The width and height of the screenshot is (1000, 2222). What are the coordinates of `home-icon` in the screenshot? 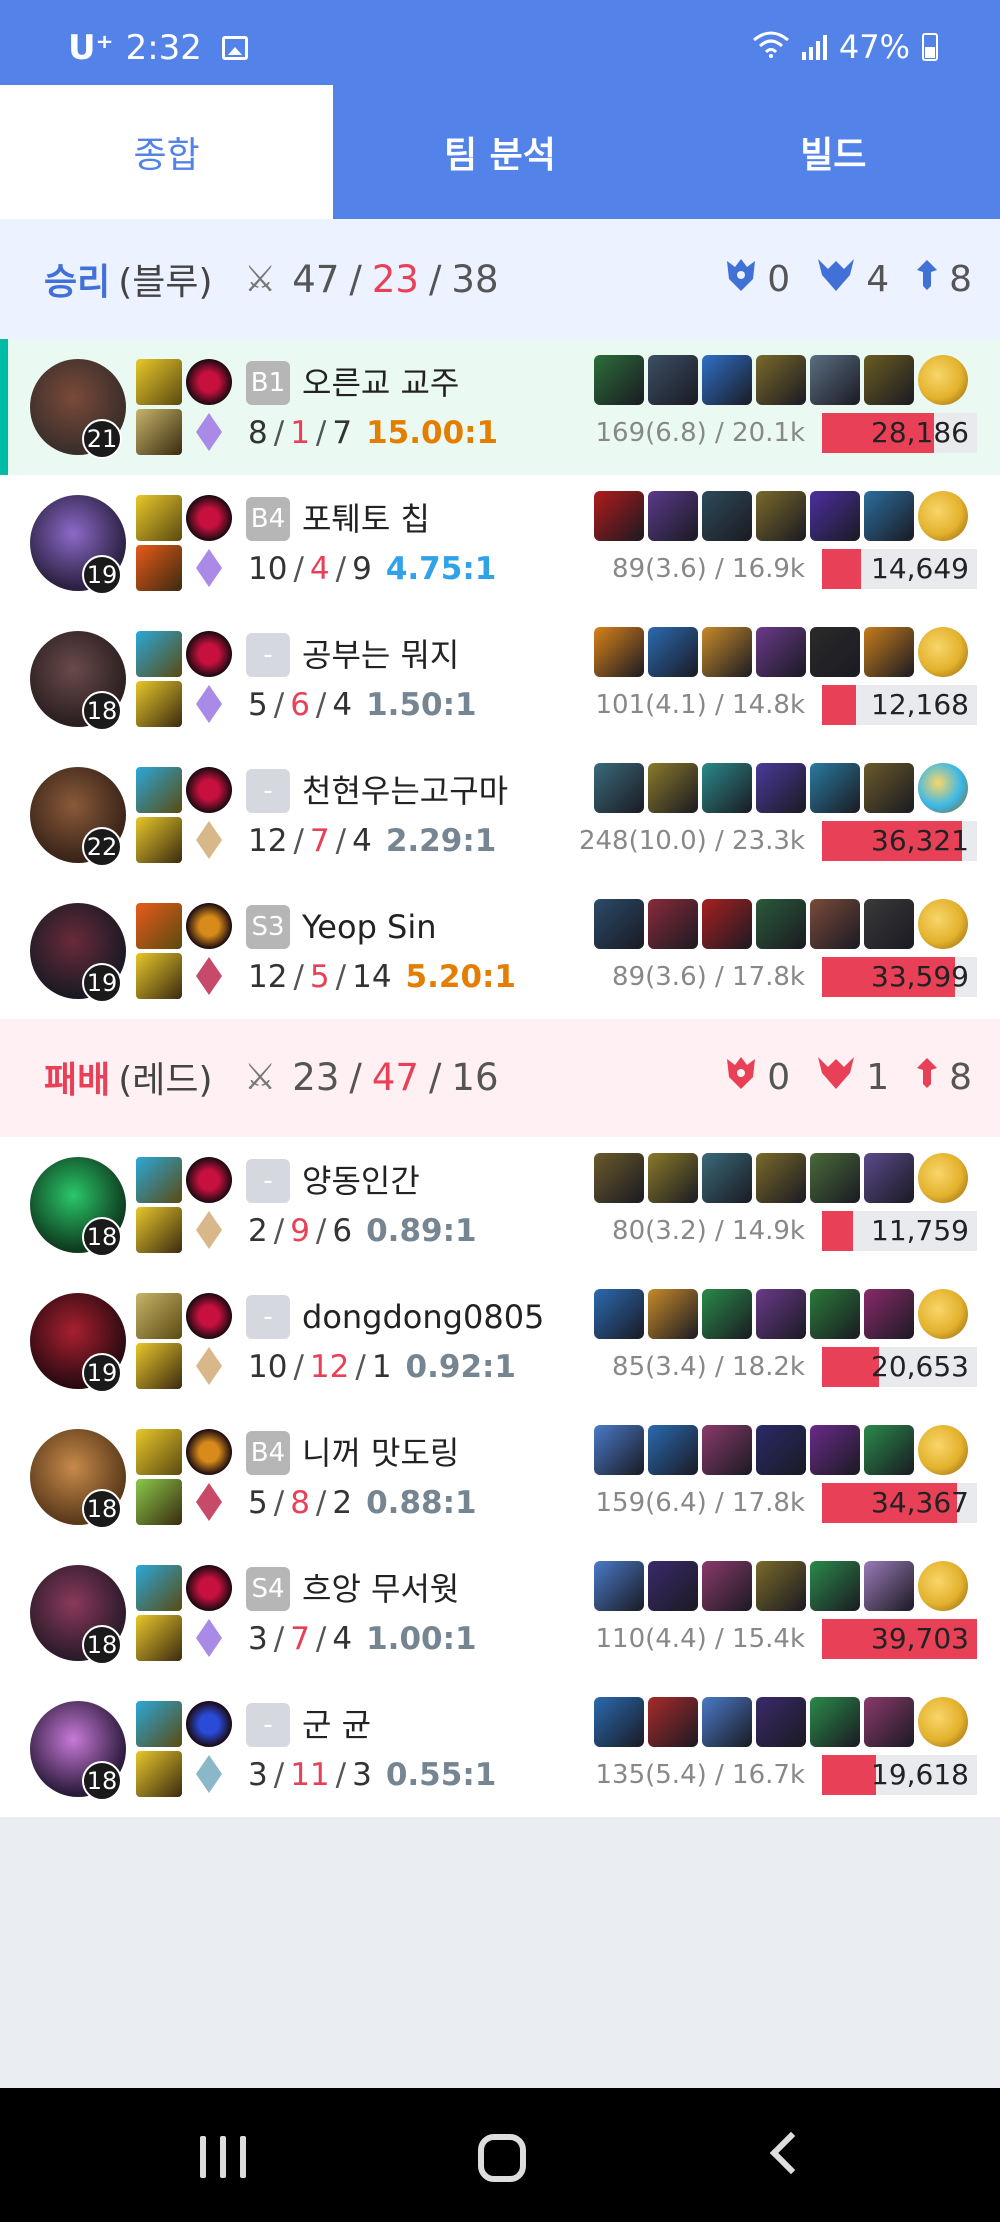 It's located at (502, 2158).